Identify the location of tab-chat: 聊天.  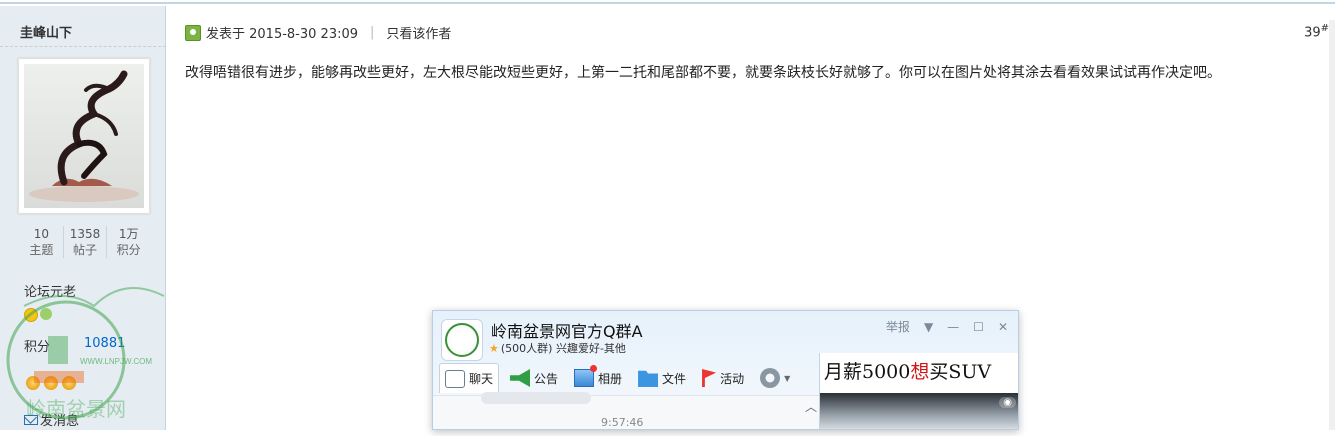
(469, 378).